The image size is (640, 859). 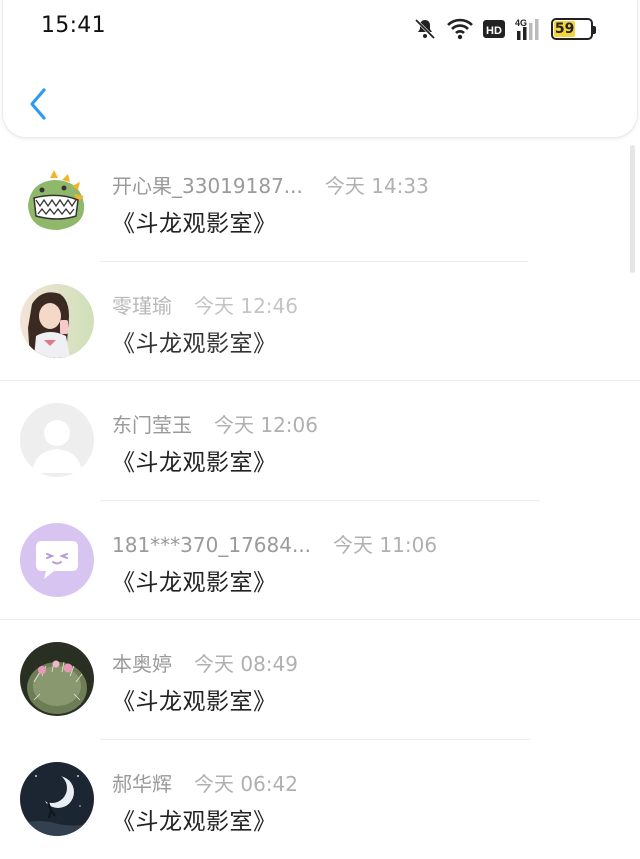 I want to click on post-time: 今天 14:33, so click(x=377, y=186).